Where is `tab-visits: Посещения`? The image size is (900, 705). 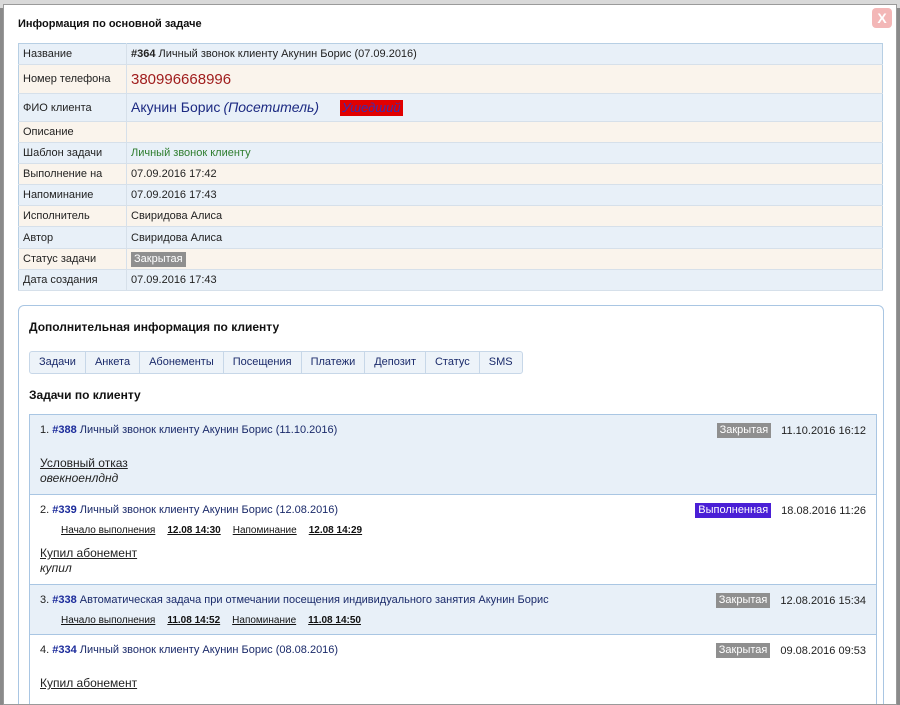
tab-visits: Посещения is located at coordinates (263, 362).